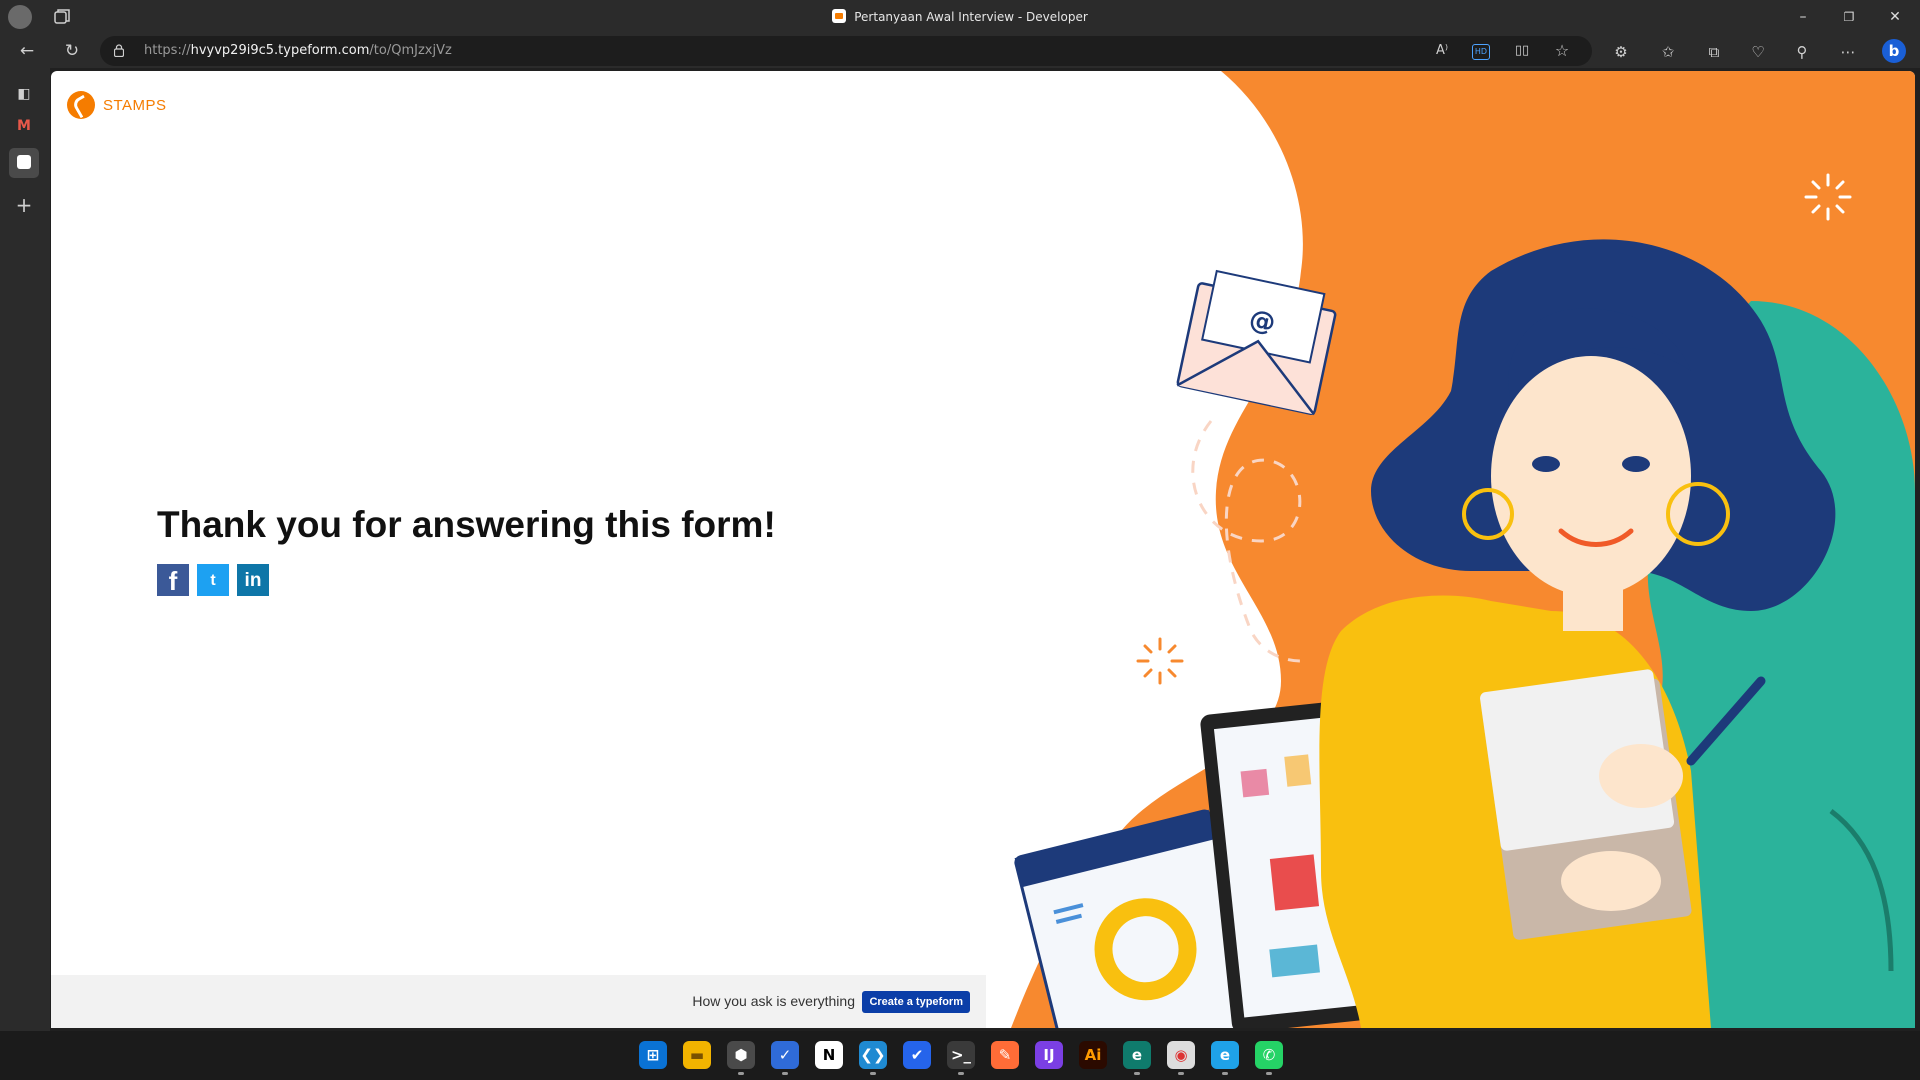 The width and height of the screenshot is (1920, 1080). I want to click on brand-logo: STAMPS, so click(117, 105).